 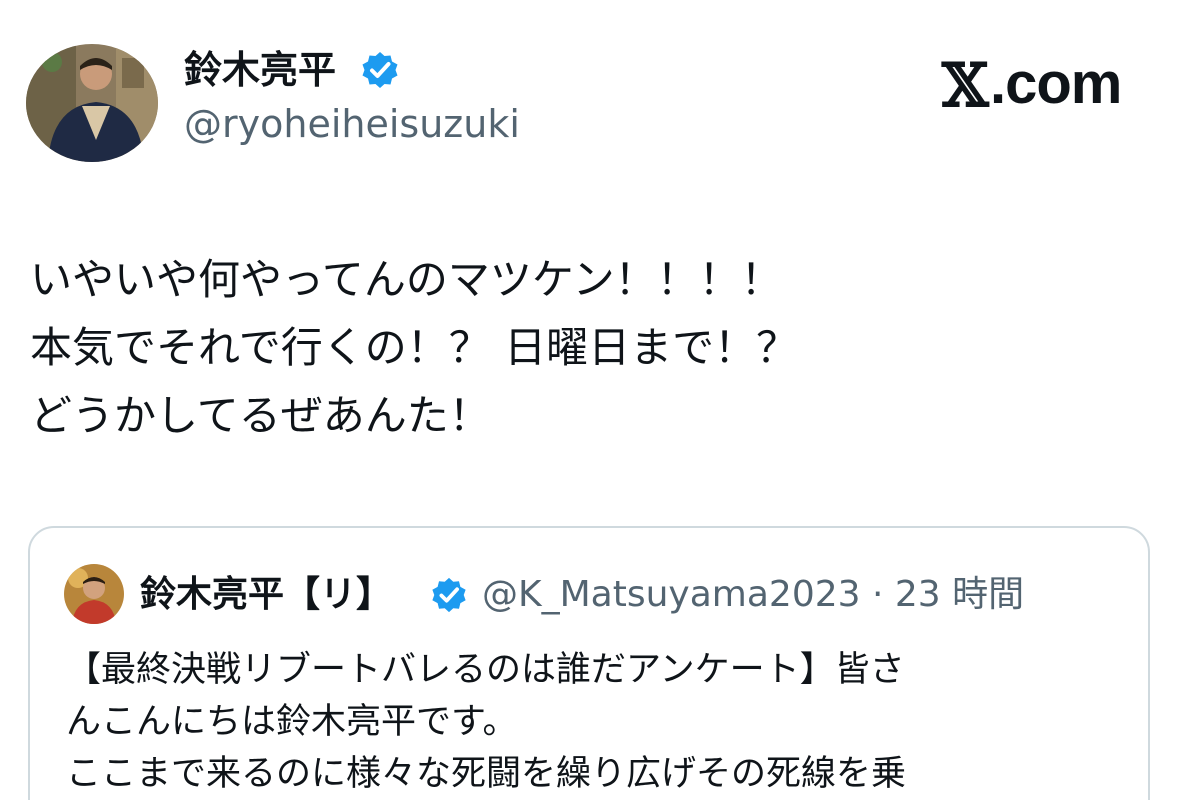 What do you see at coordinates (965, 86) in the screenshot?
I see `x-logo-icon: 𝕏` at bounding box center [965, 86].